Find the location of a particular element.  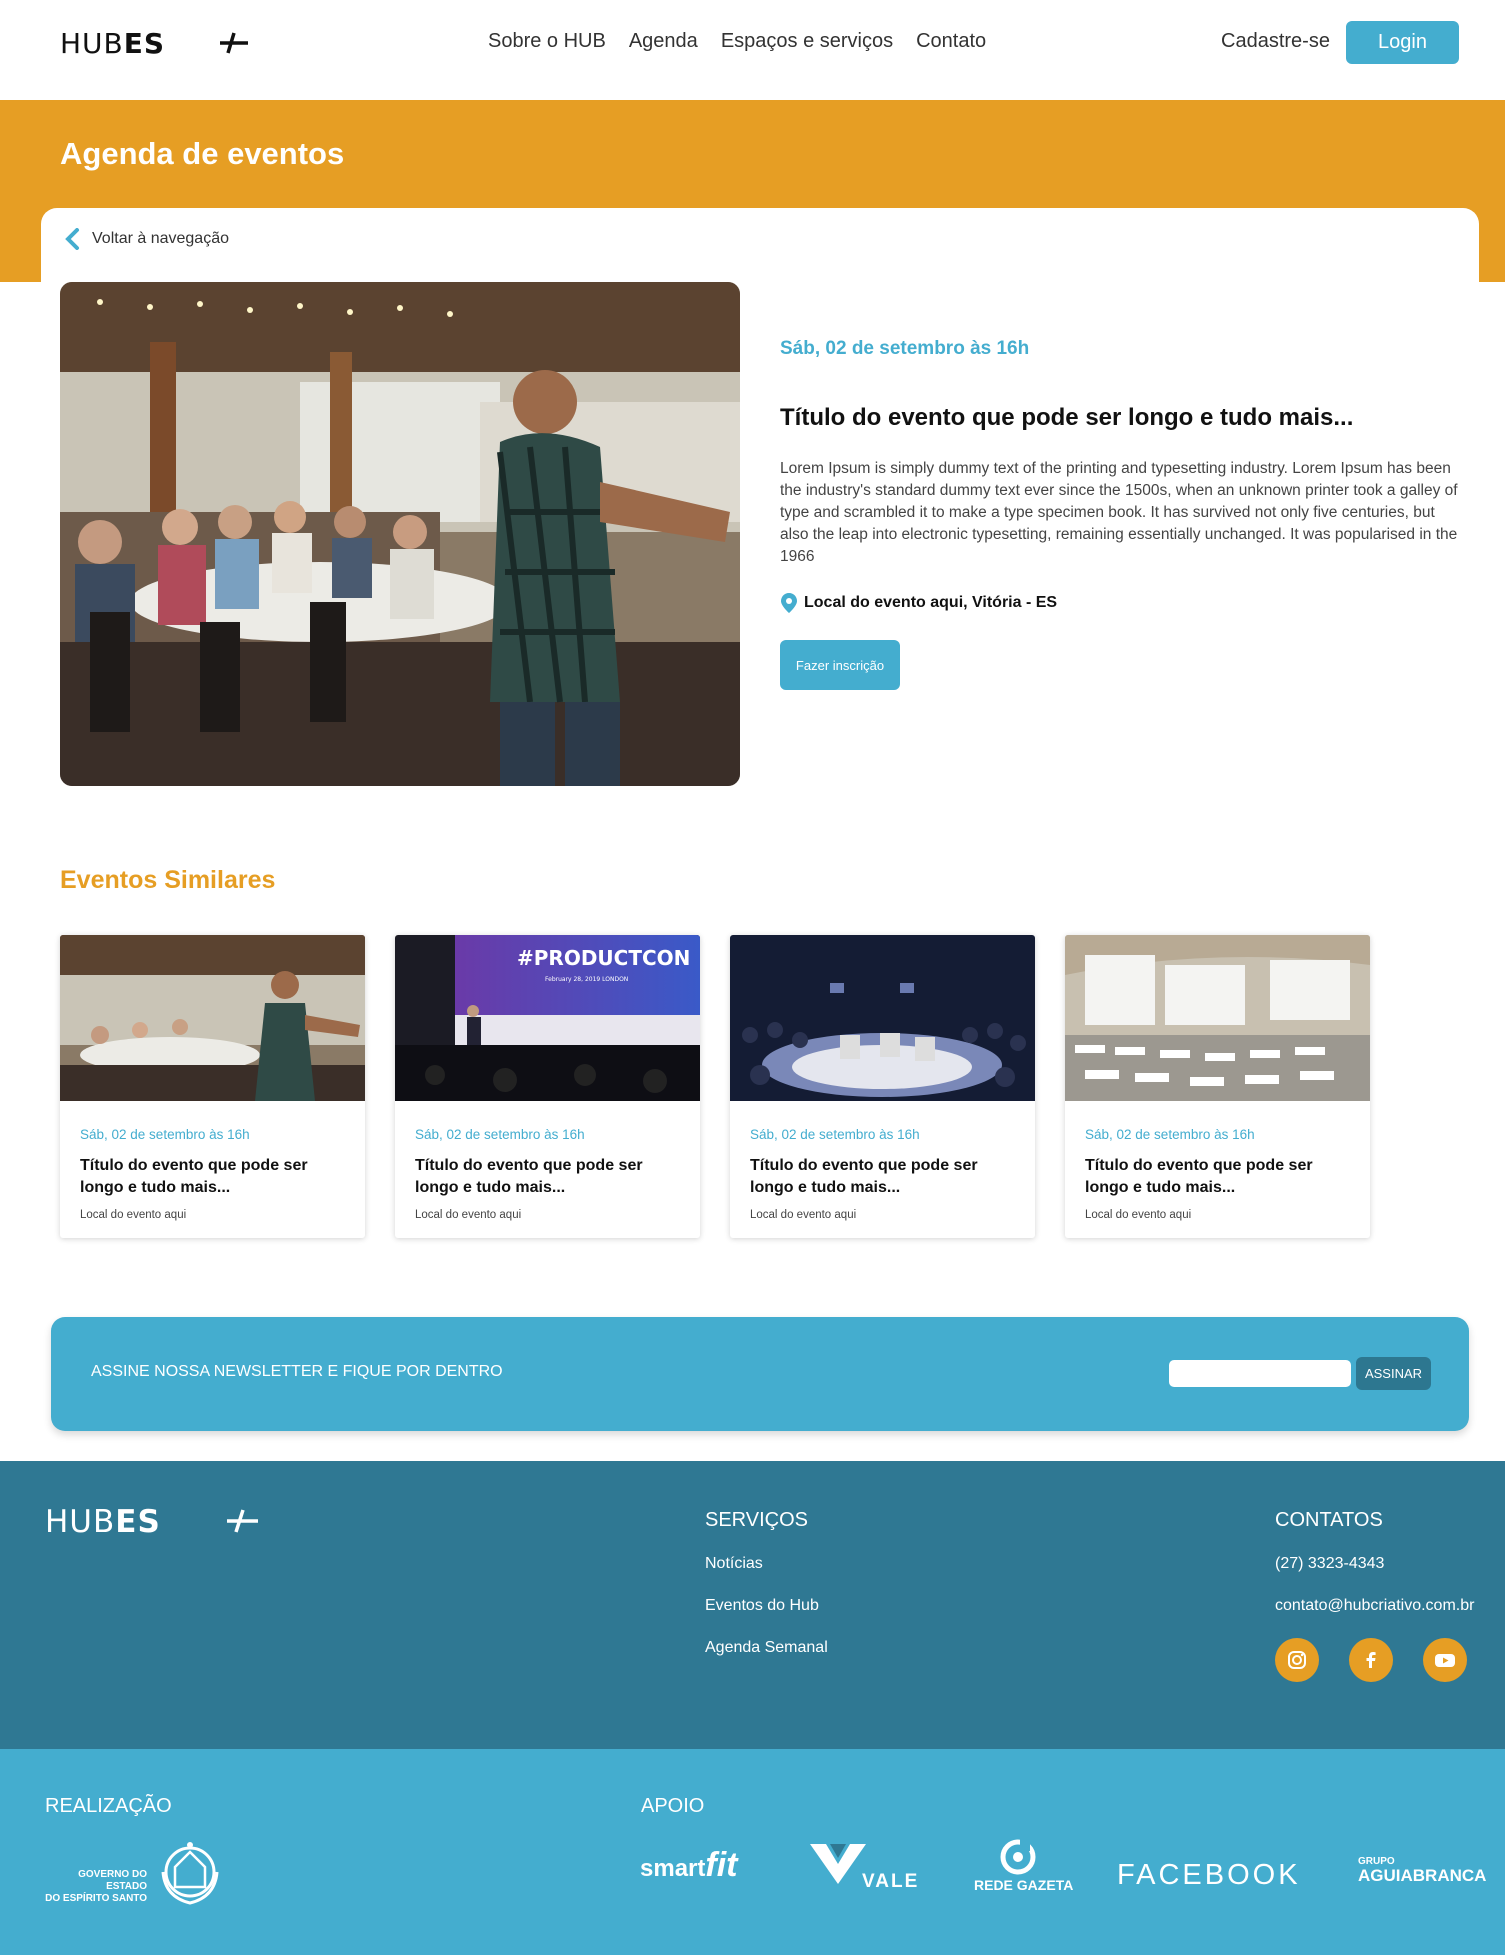

footer-hubes-logo: HUBES is located at coordinates (152, 1521).